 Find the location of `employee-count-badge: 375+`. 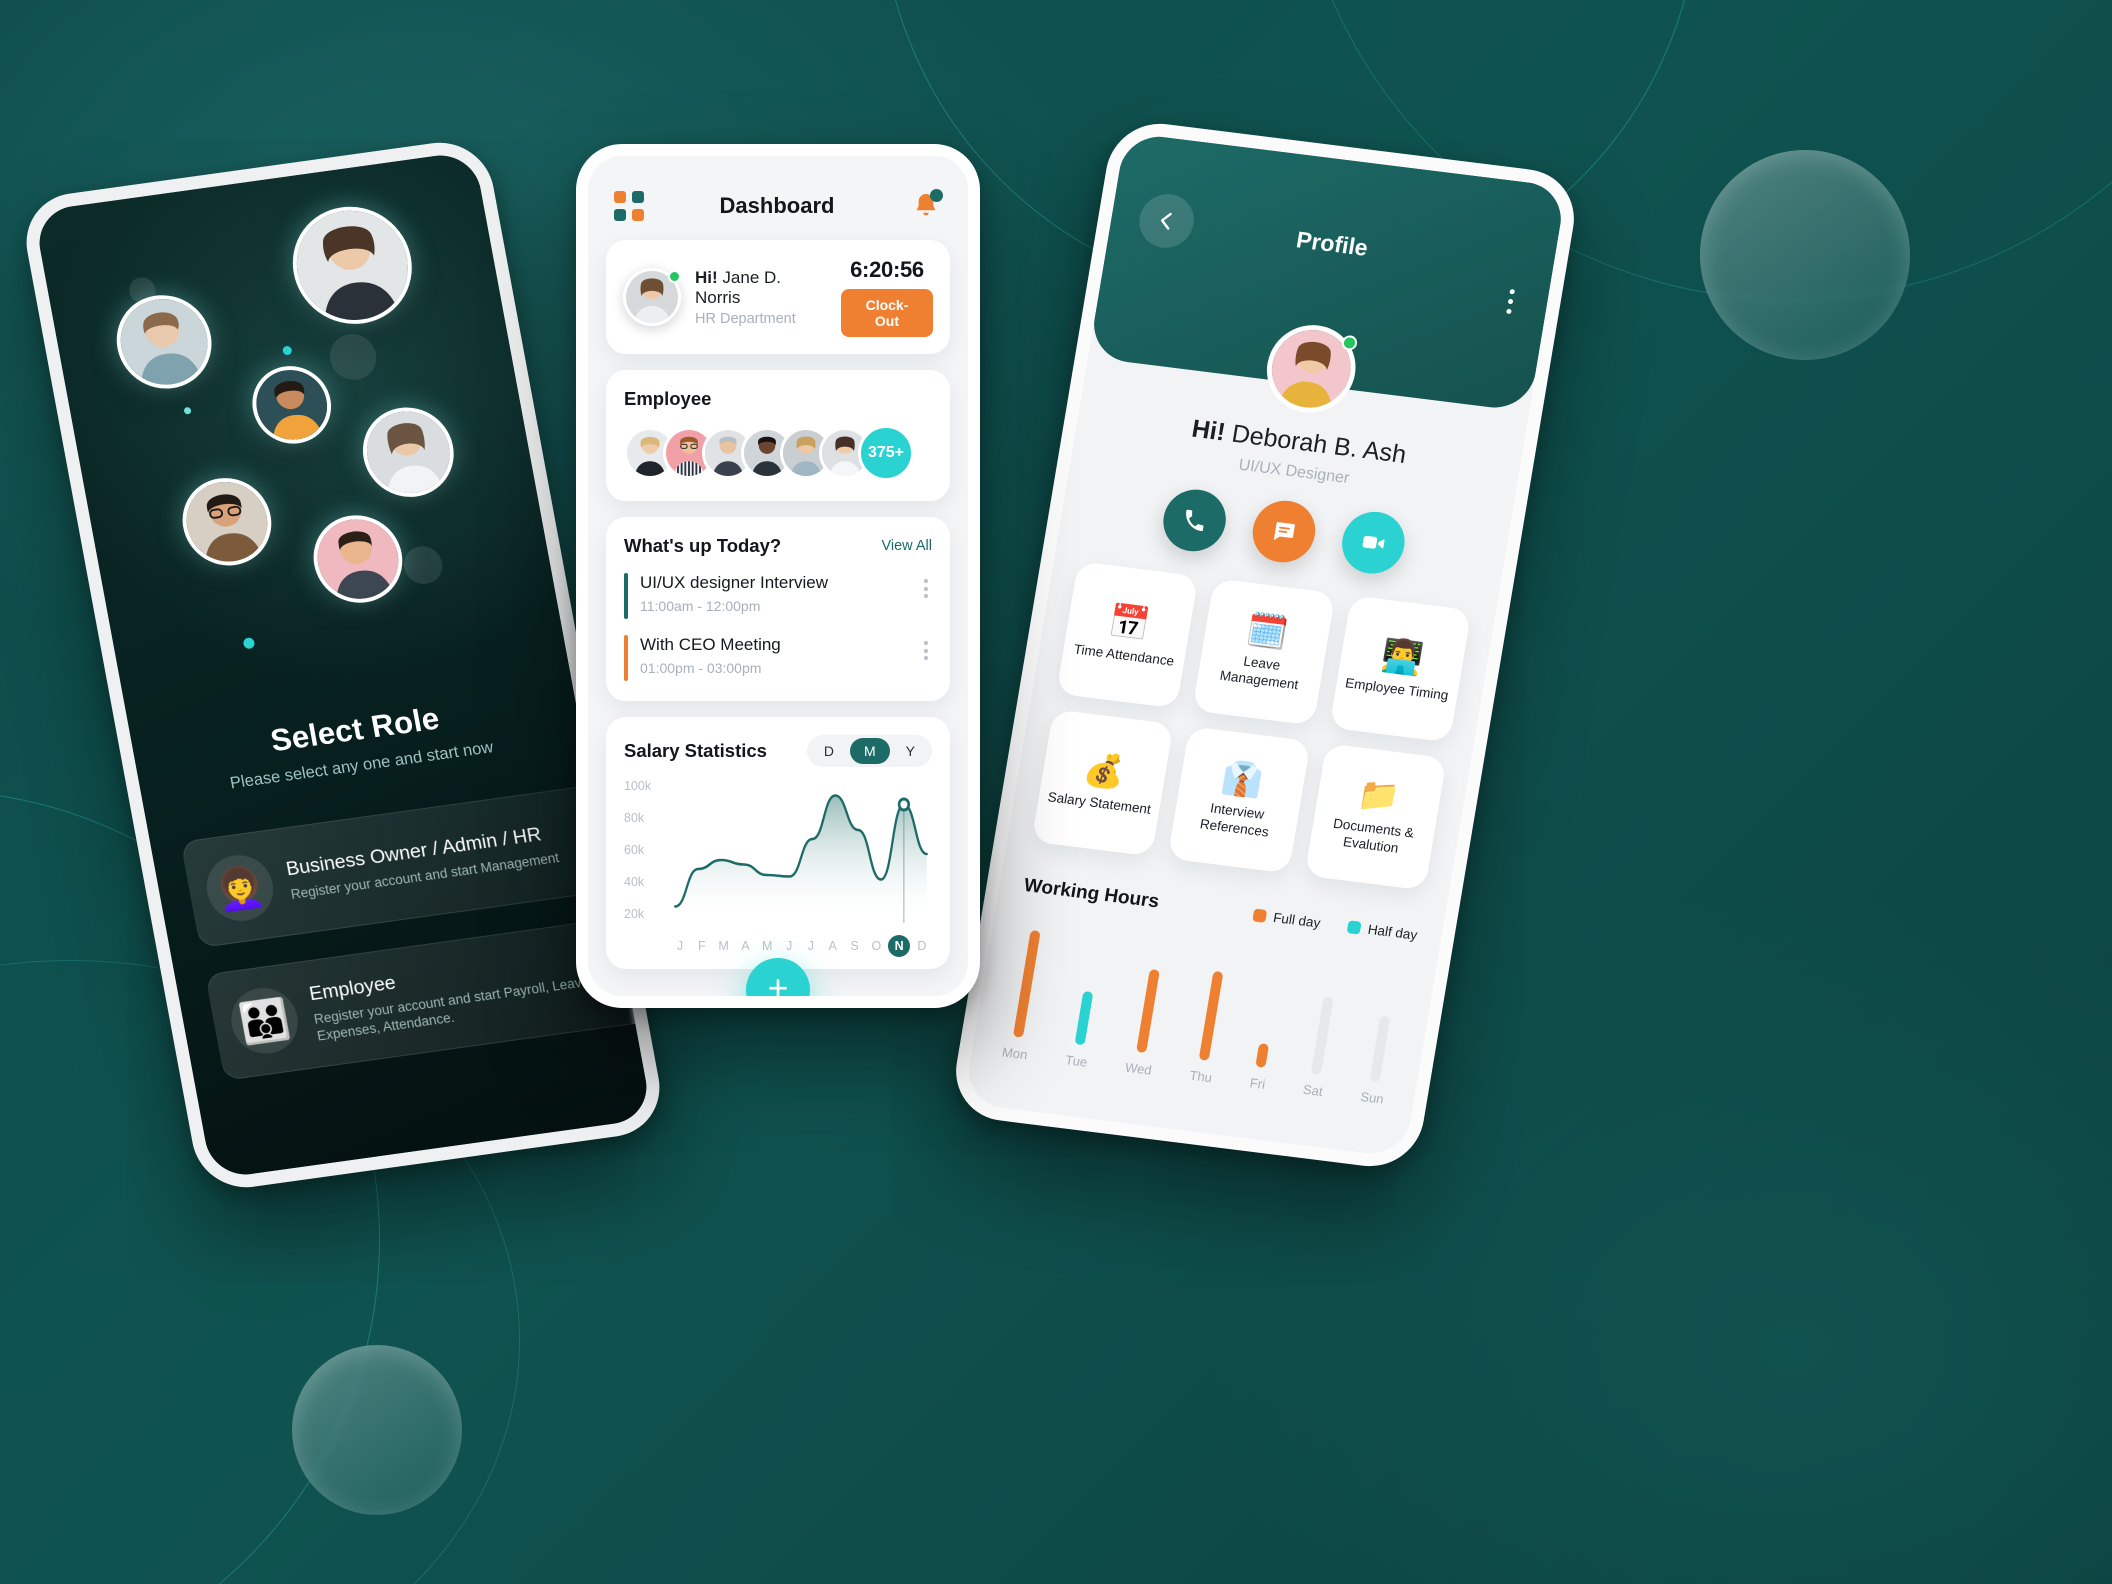

employee-count-badge: 375+ is located at coordinates (886, 453).